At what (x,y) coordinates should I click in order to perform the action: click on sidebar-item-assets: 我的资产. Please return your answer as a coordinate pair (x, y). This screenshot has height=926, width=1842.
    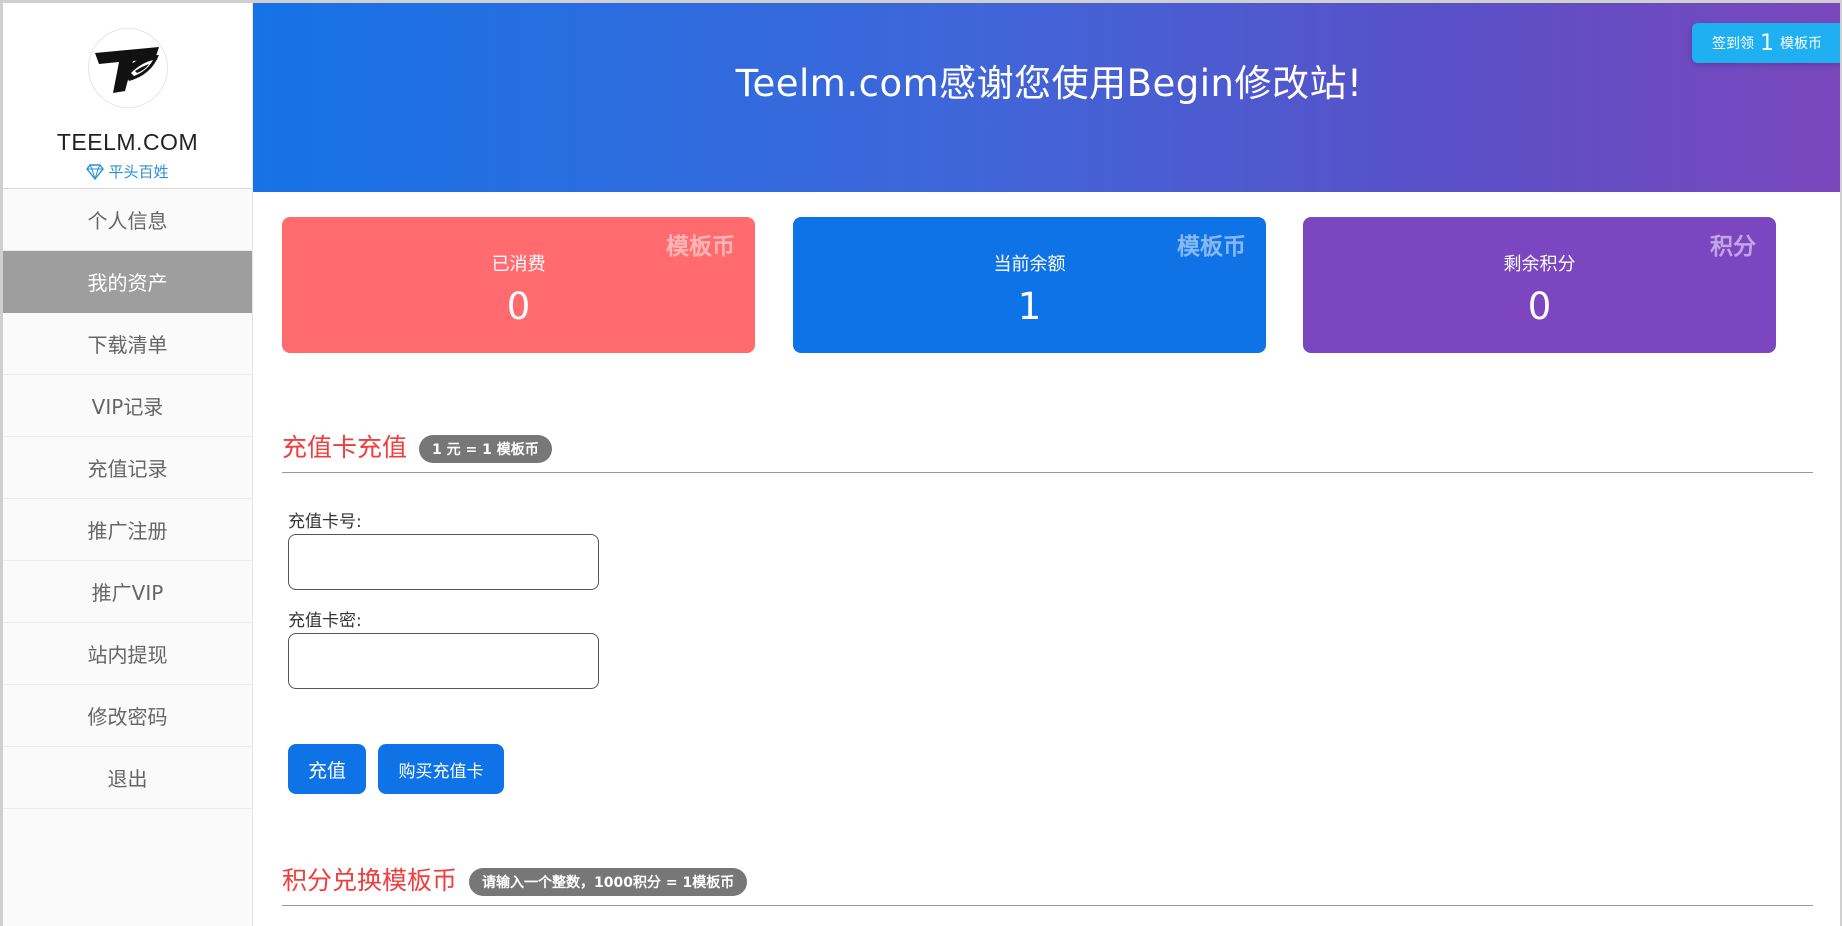
    Looking at the image, I should click on (127, 282).